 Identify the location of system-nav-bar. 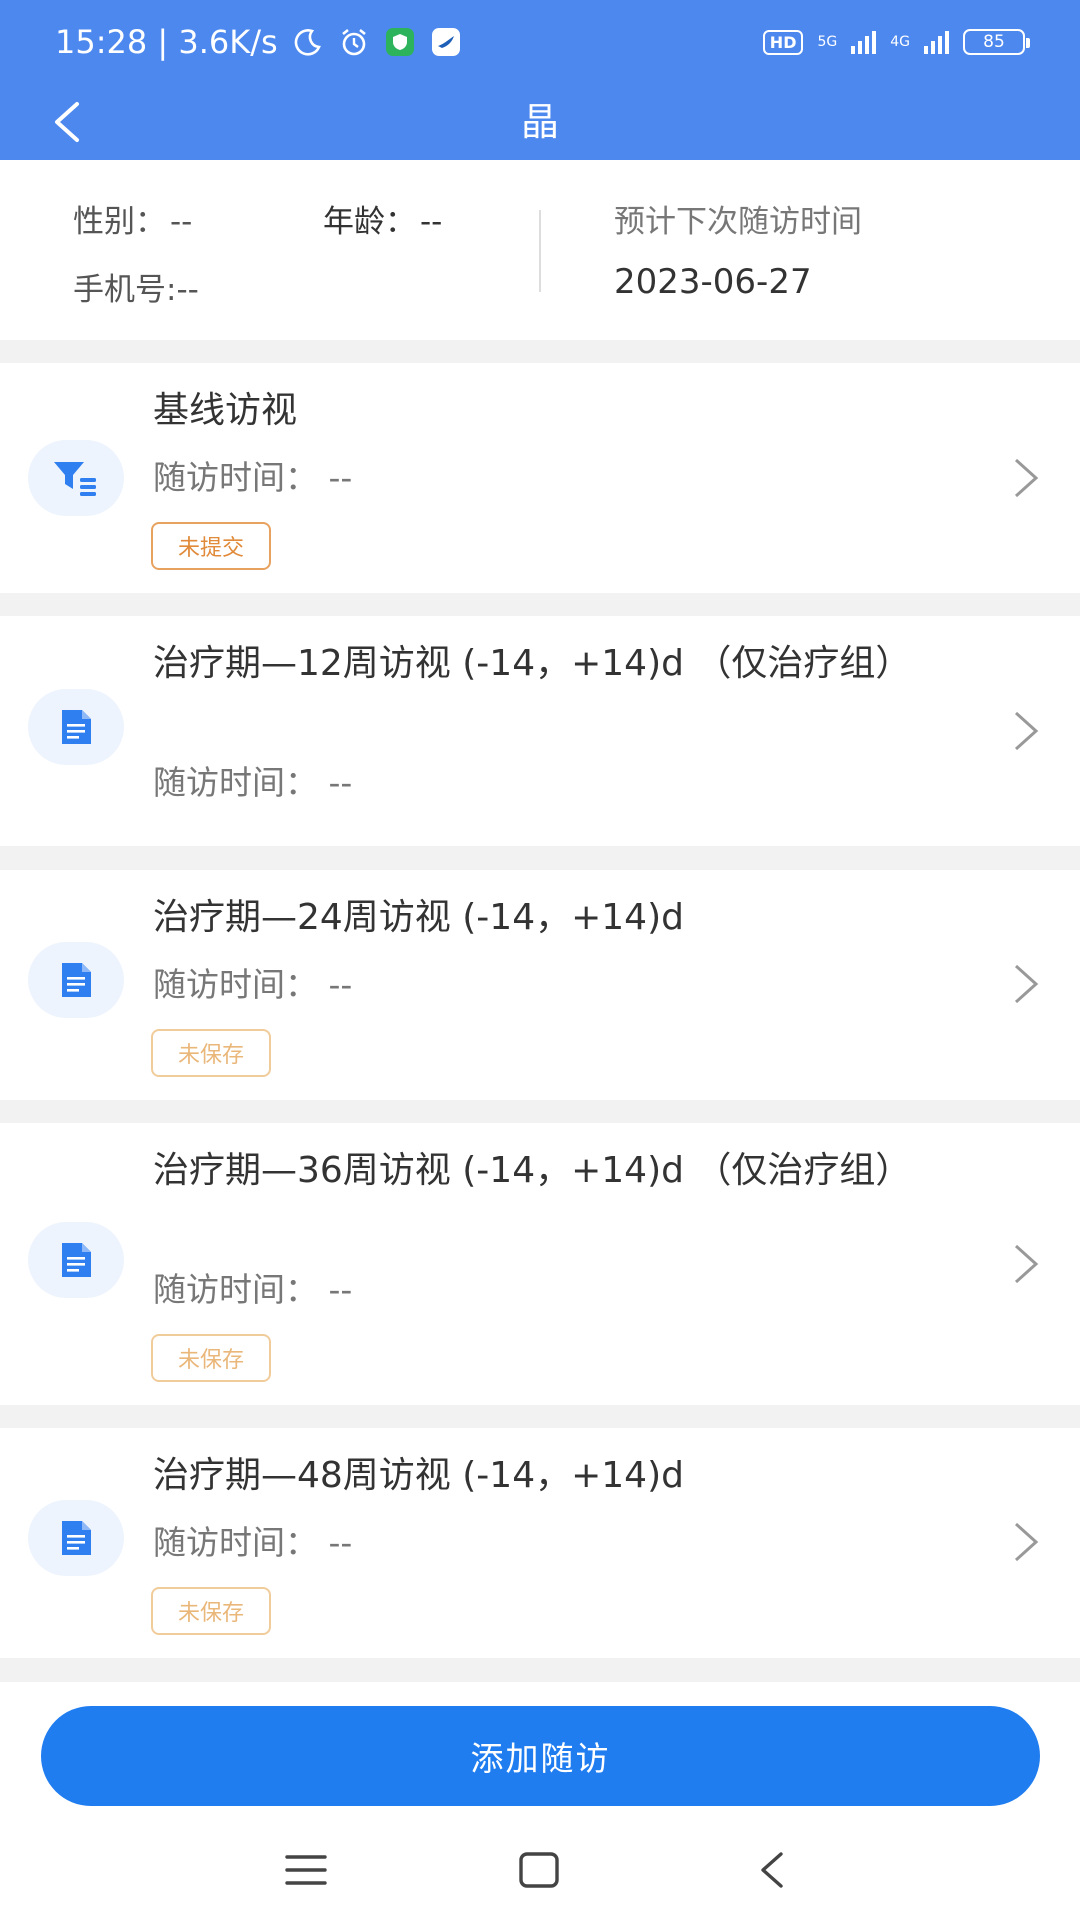
(540, 1870).